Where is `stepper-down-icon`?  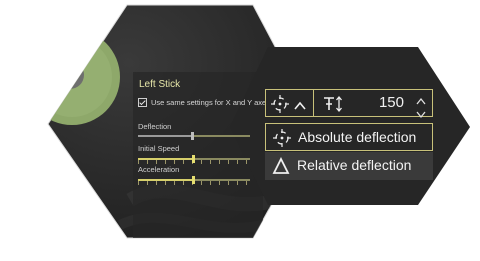 stepper-down-icon is located at coordinates (421, 115).